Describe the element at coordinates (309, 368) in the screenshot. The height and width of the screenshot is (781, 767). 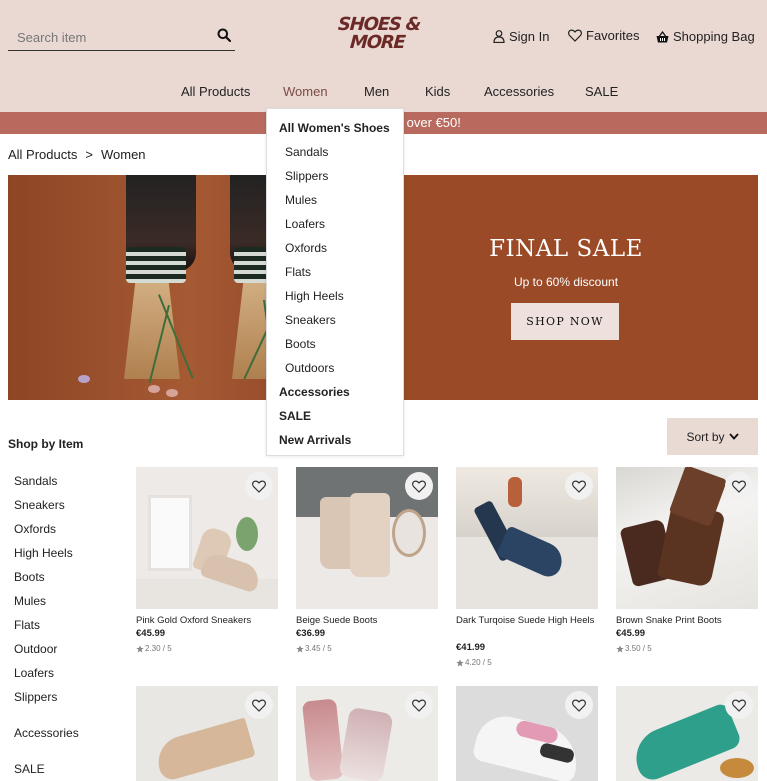
I see `dropdown-item-outdoors: Outdoors` at that location.